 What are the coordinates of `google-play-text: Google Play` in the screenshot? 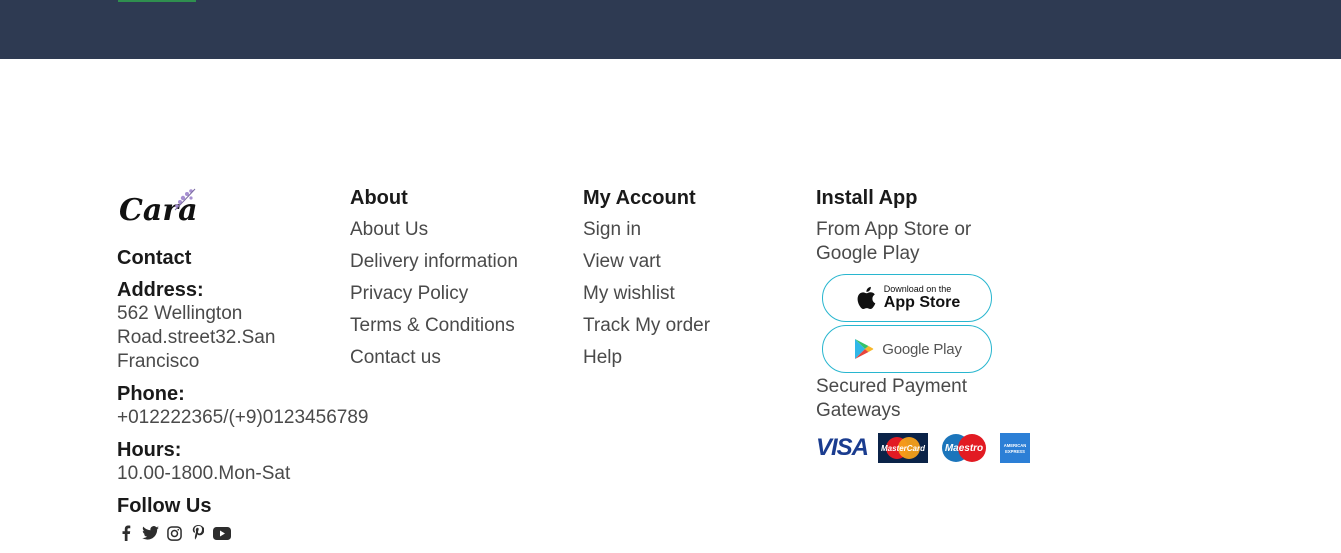 It's located at (922, 349).